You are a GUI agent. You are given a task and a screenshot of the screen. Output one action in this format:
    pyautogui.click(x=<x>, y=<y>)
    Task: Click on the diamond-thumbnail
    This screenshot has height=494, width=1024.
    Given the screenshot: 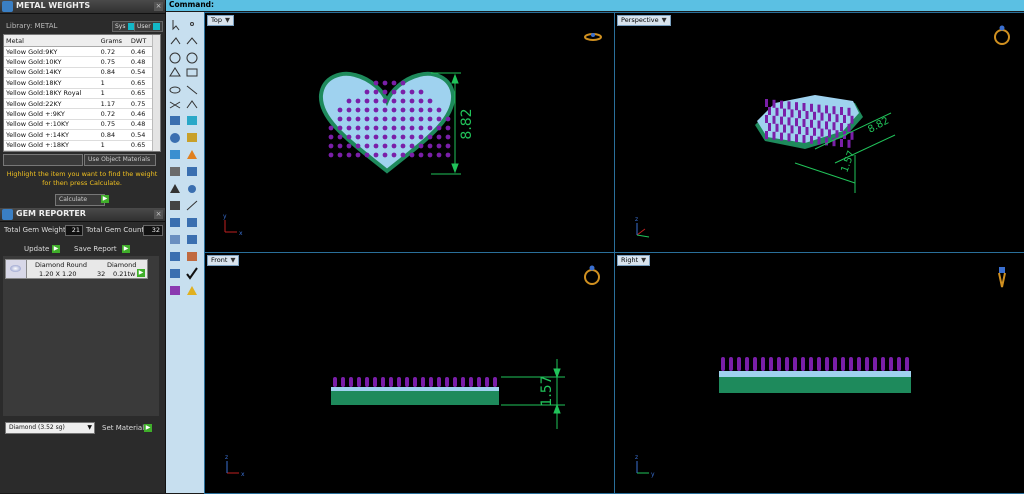 What is the action you would take?
    pyautogui.click(x=16, y=269)
    